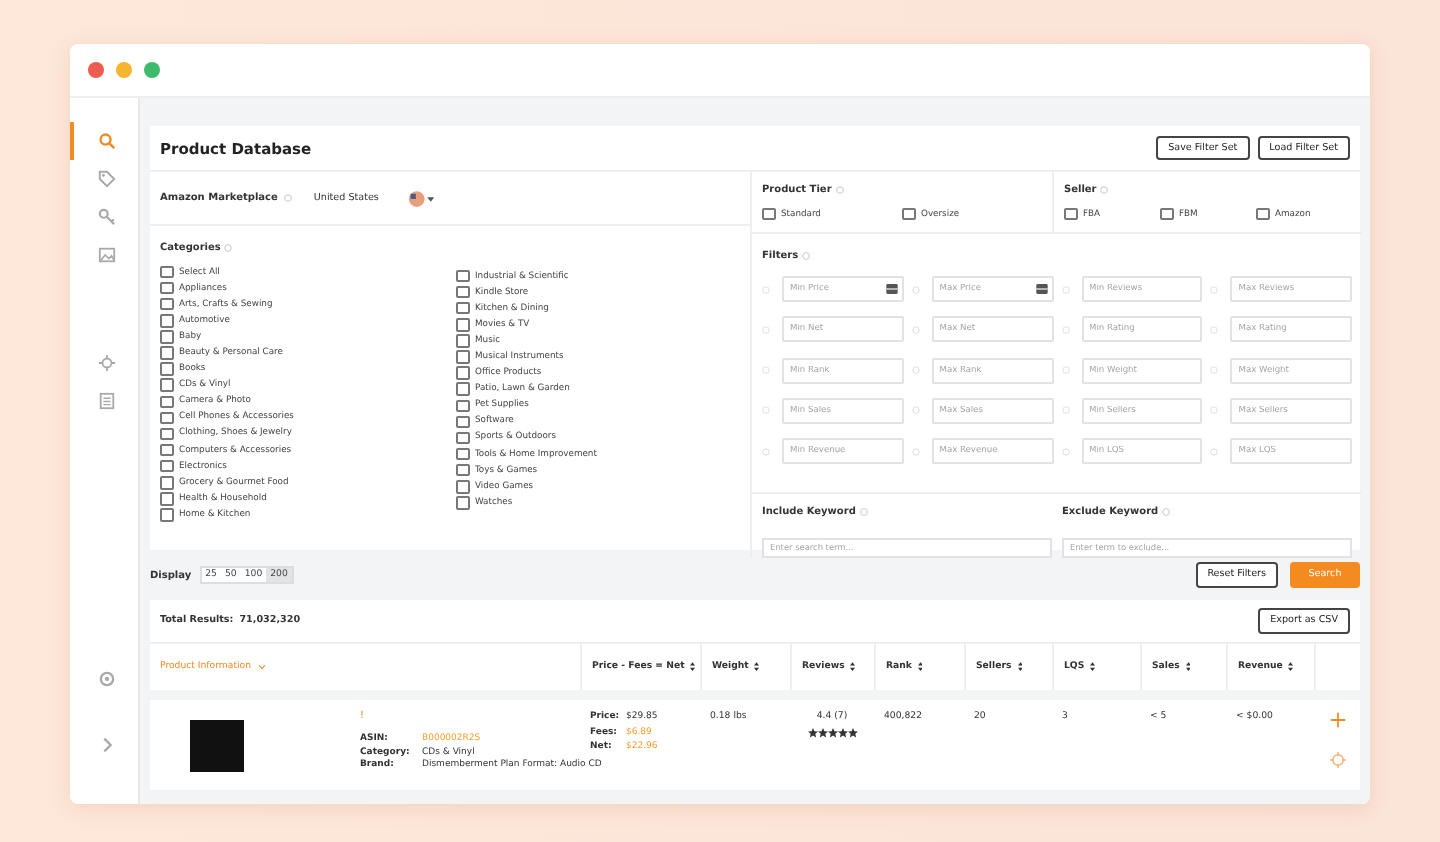  Describe the element at coordinates (106, 745) in the screenshot. I see `chevron-right-icon` at that location.